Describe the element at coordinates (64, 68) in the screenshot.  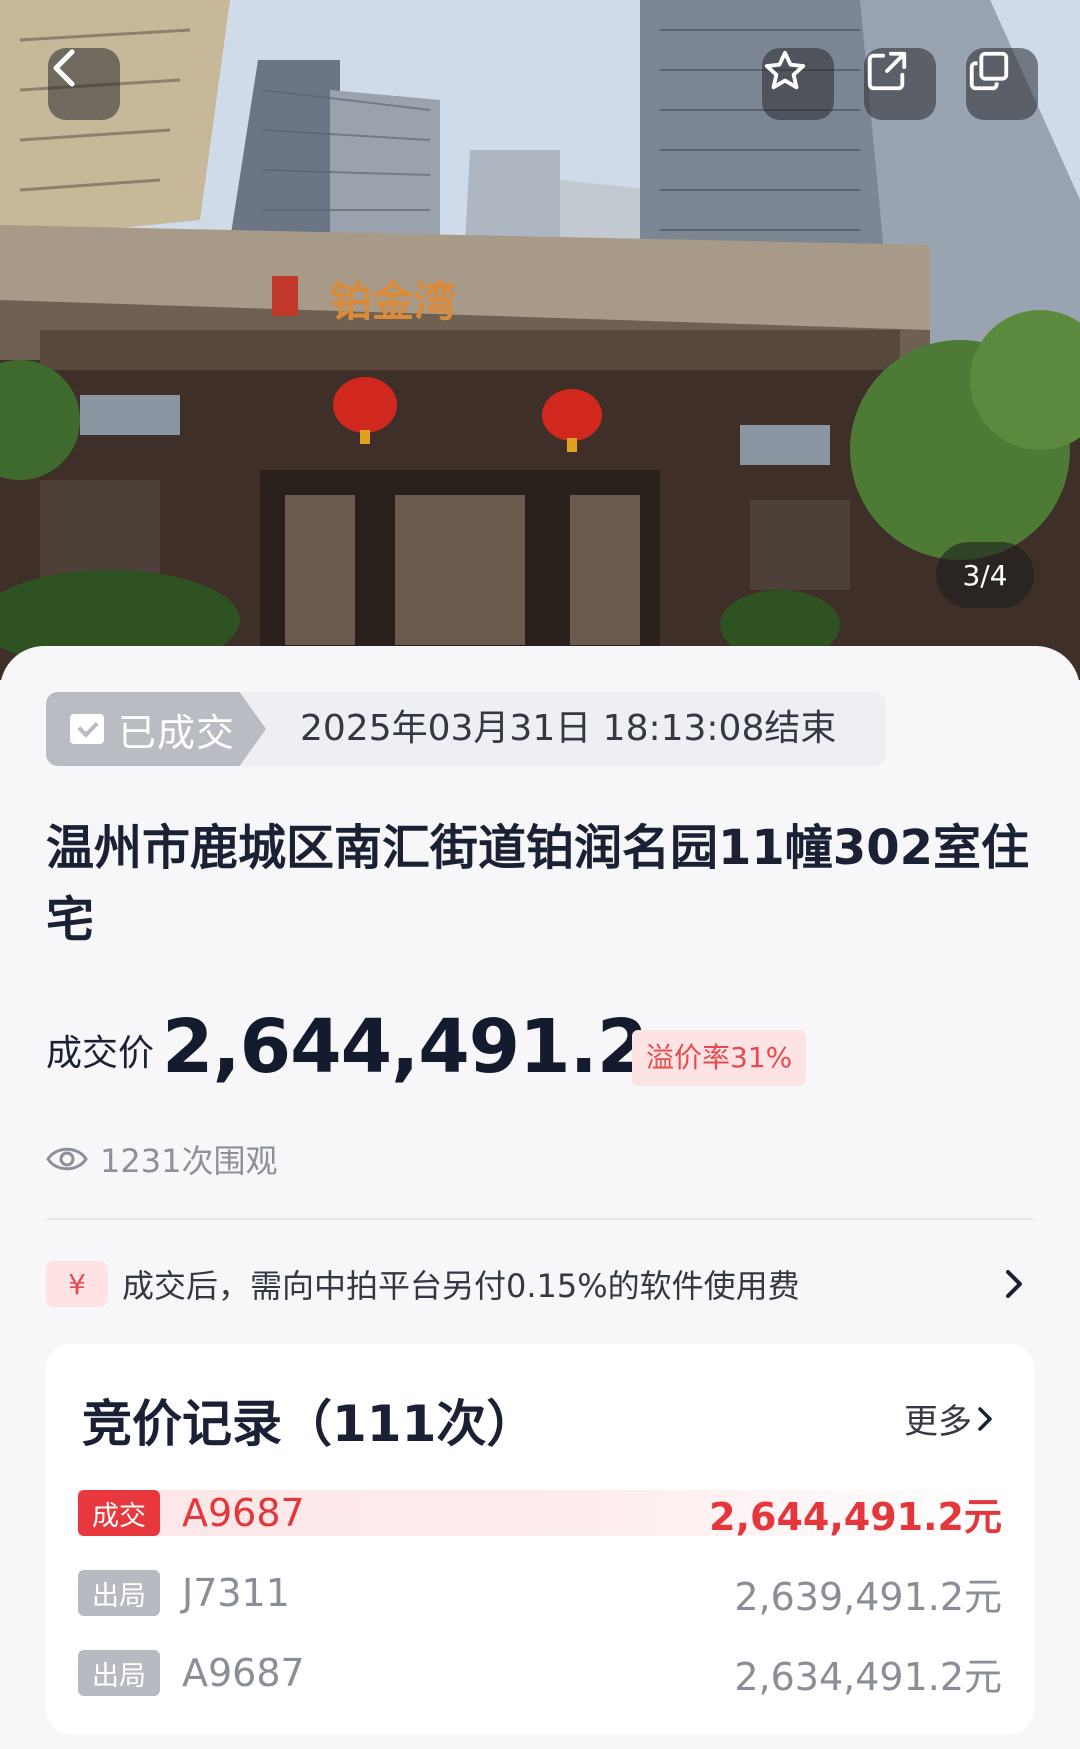
I see `back-icon` at that location.